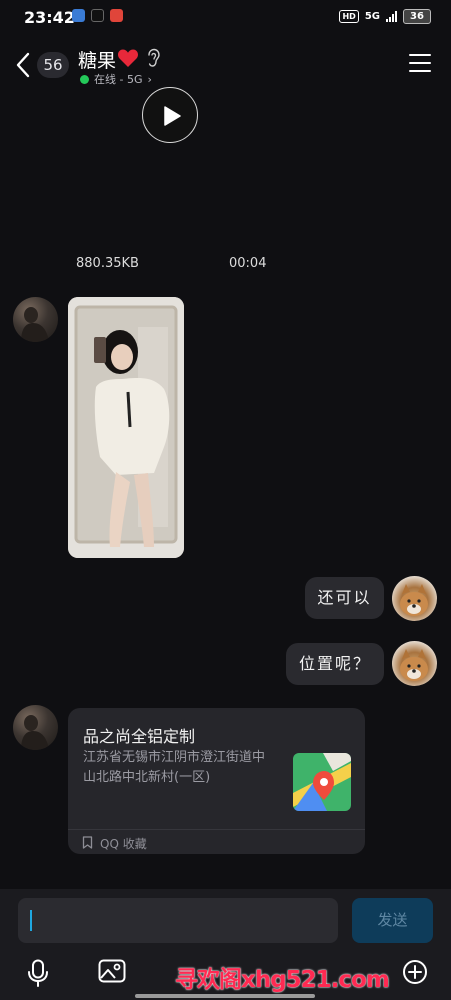  What do you see at coordinates (216, 841) in the screenshot?
I see `location-card-footer: QQ 收藏` at bounding box center [216, 841].